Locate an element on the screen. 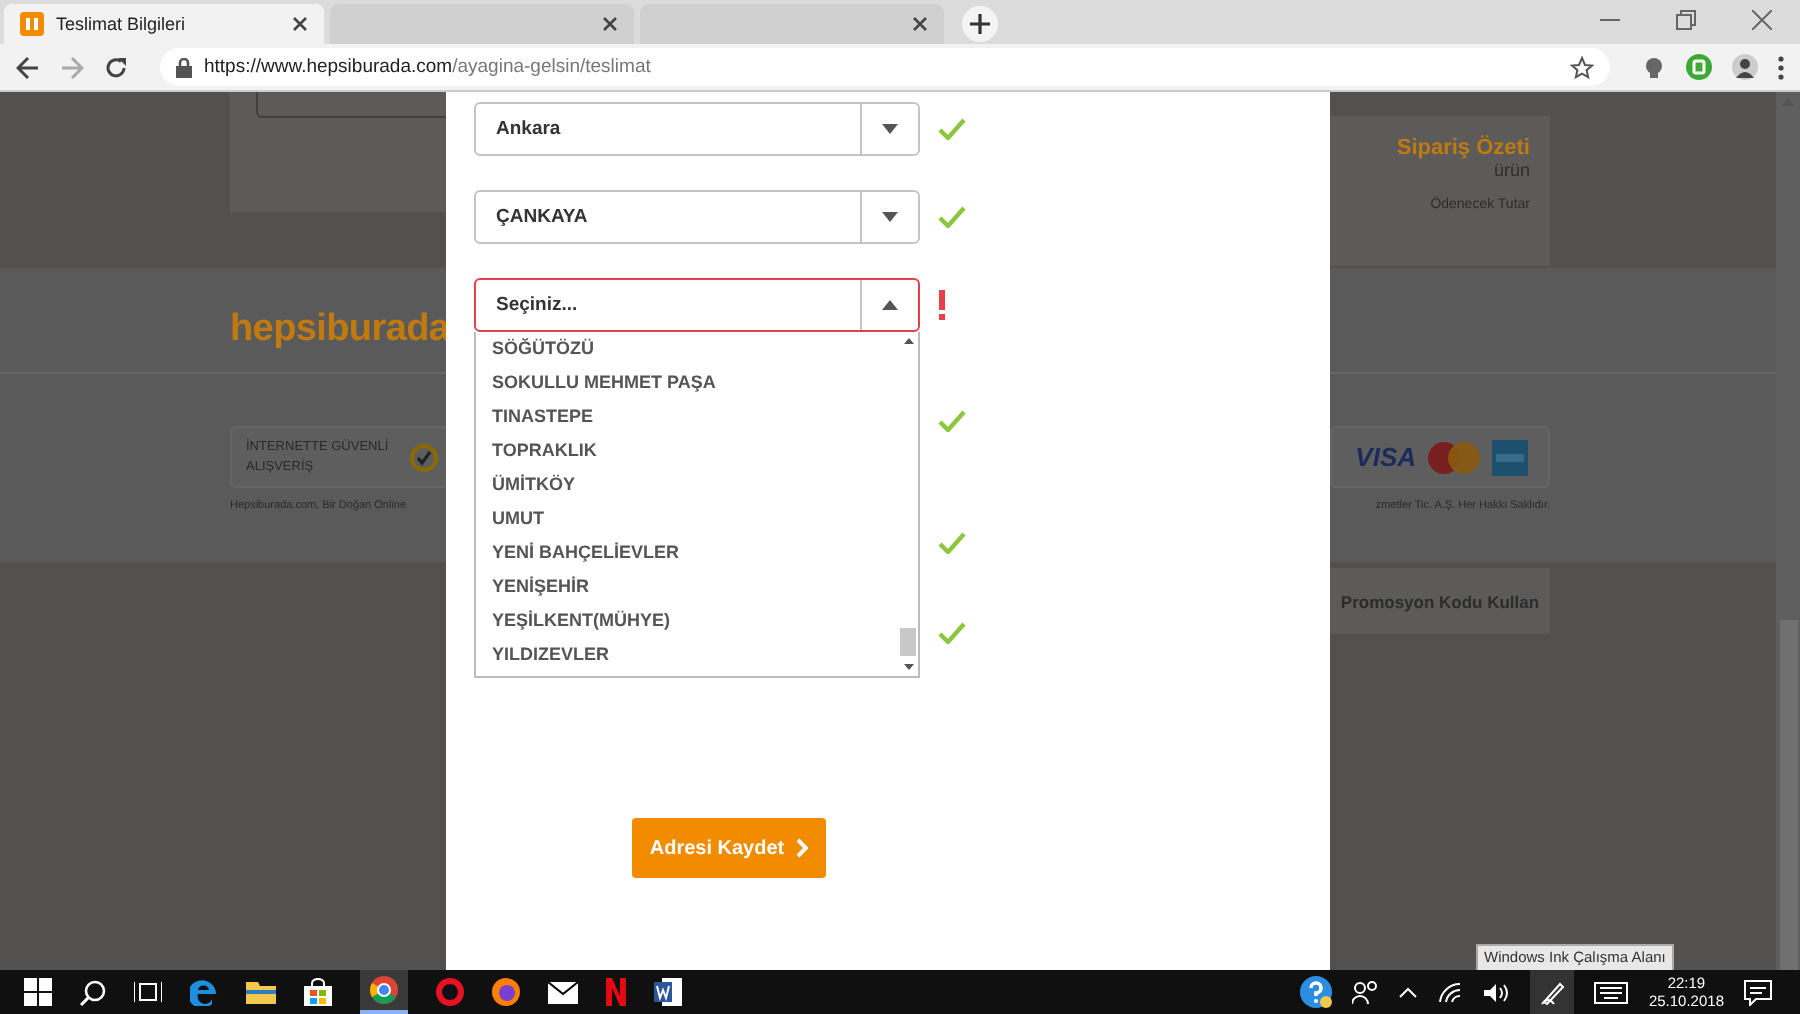 This screenshot has height=1014, width=1800. notifications-icon is located at coordinates (1758, 992).